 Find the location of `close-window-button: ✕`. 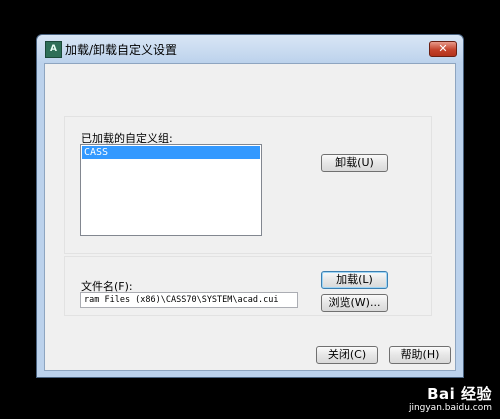

close-window-button: ✕ is located at coordinates (443, 49).